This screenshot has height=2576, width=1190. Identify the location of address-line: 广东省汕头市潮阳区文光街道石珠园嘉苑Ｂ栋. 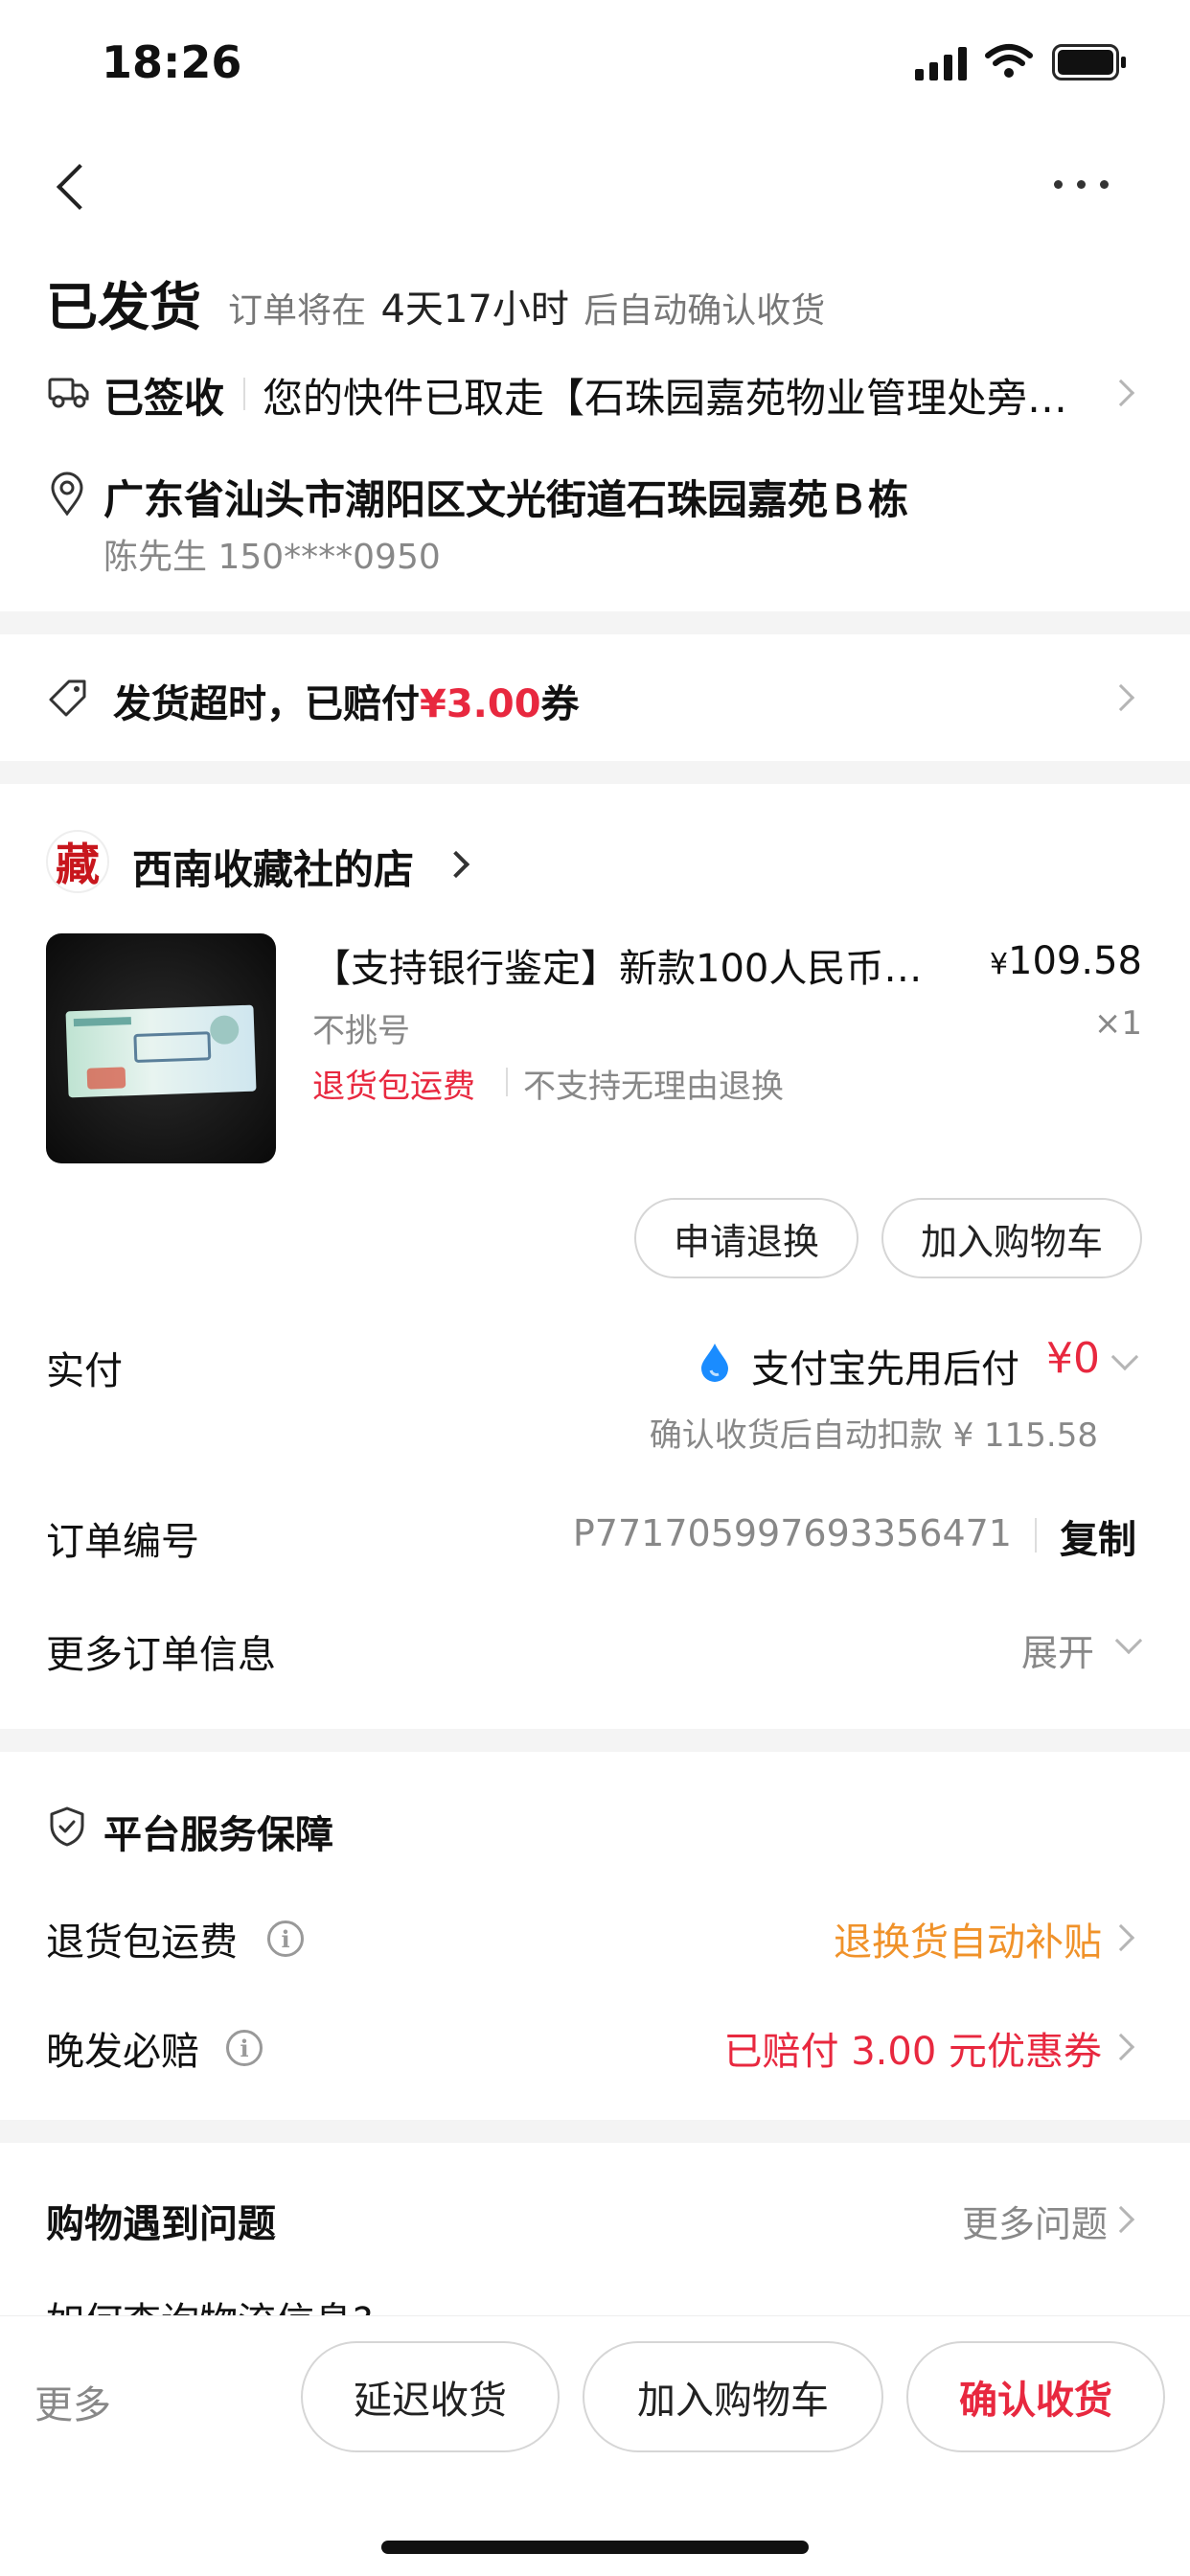
(506, 499).